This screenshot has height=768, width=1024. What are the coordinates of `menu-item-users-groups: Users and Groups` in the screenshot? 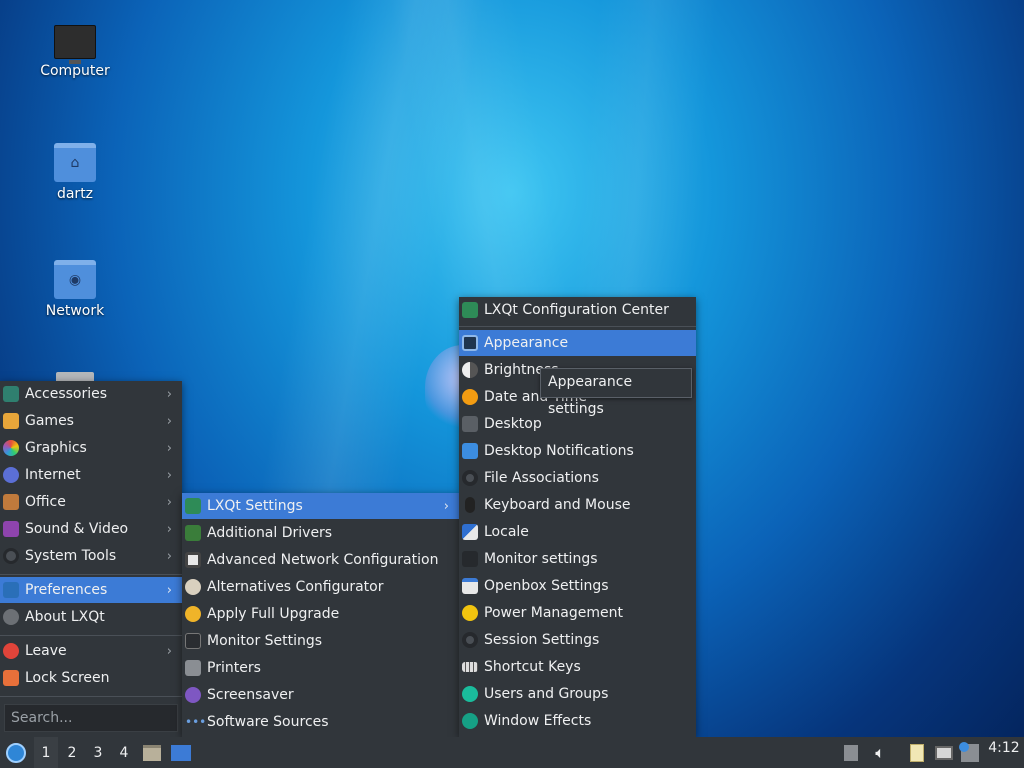 It's located at (577, 694).